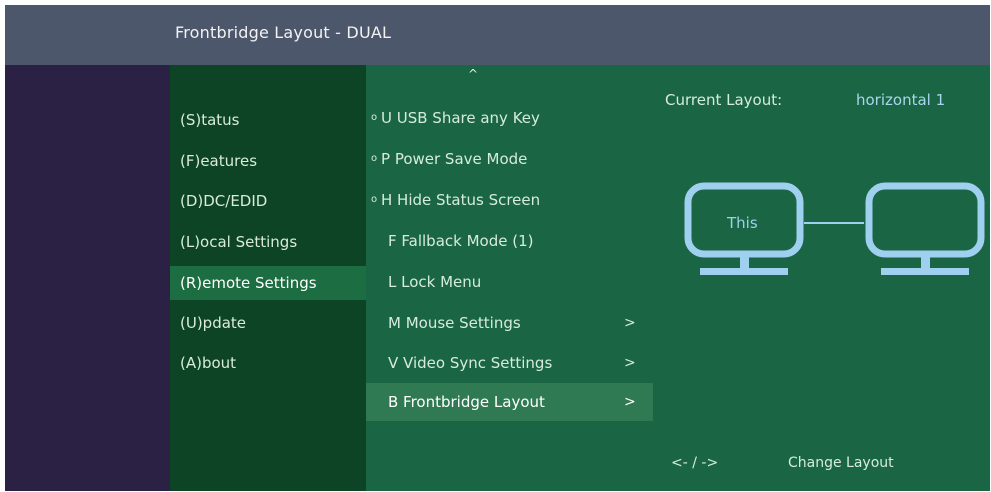  Describe the element at coordinates (210, 120) in the screenshot. I see `menu-item-label: (S)tatus` at that location.